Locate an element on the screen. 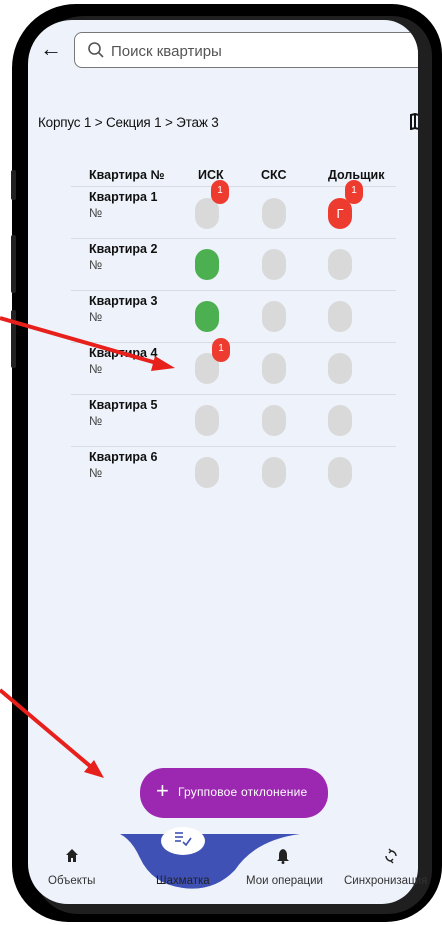 The height and width of the screenshot is (925, 442). nav-label: Синхронизация is located at coordinates (386, 881).